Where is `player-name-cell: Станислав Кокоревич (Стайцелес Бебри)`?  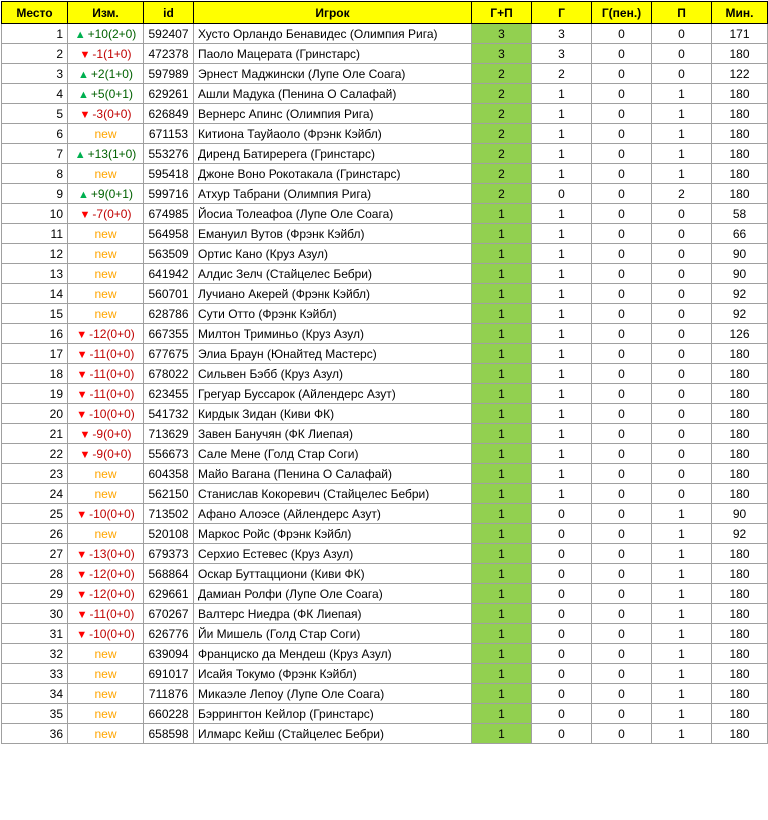 player-name-cell: Станислав Кокоревич (Стайцелес Бебри) is located at coordinates (332, 493).